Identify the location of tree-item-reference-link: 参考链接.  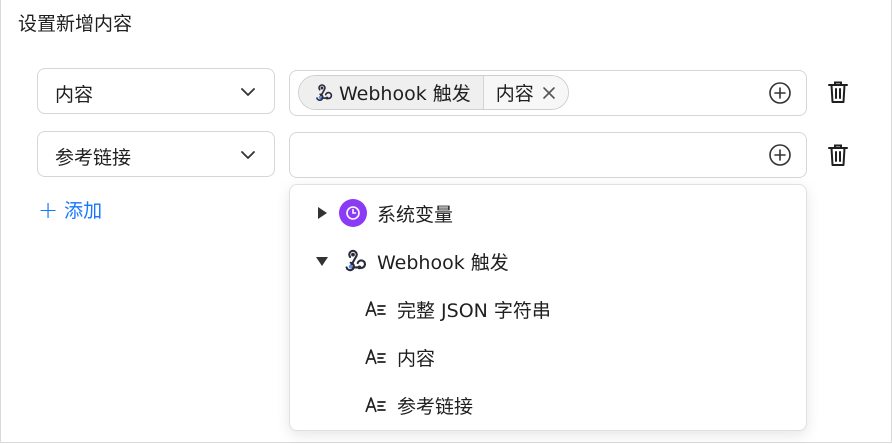
(548, 405).